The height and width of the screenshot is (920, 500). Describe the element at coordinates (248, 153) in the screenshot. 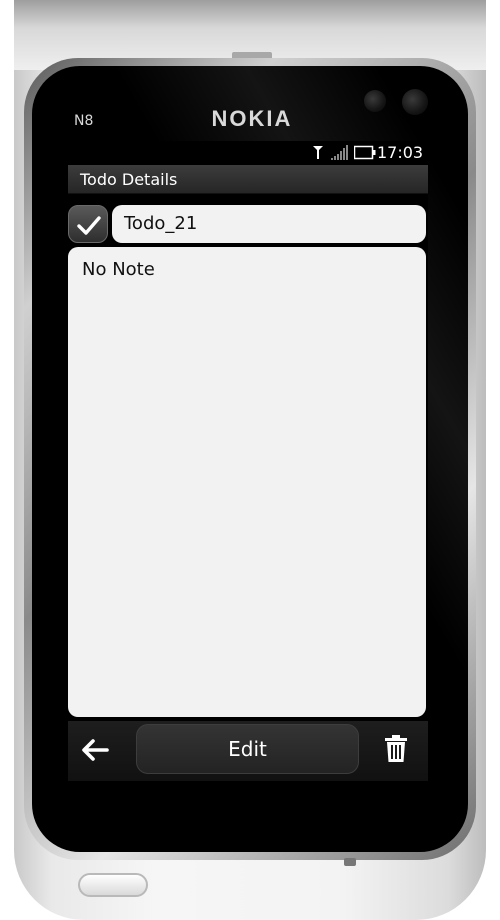

I see `status-bar: 17:03` at that location.